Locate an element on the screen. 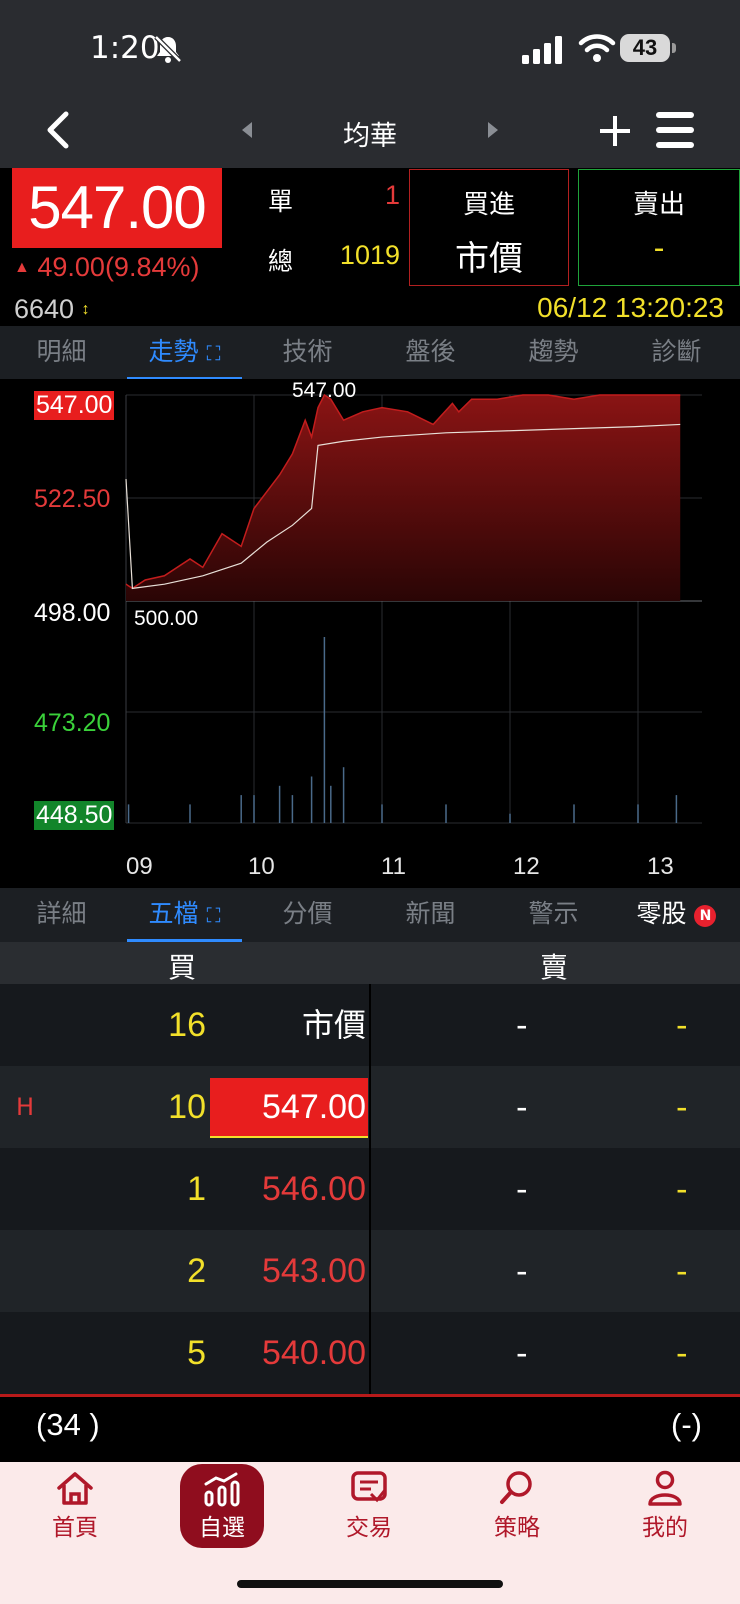 The height and width of the screenshot is (1604, 740). up-triangle-icon: ▲ is located at coordinates (22, 267).